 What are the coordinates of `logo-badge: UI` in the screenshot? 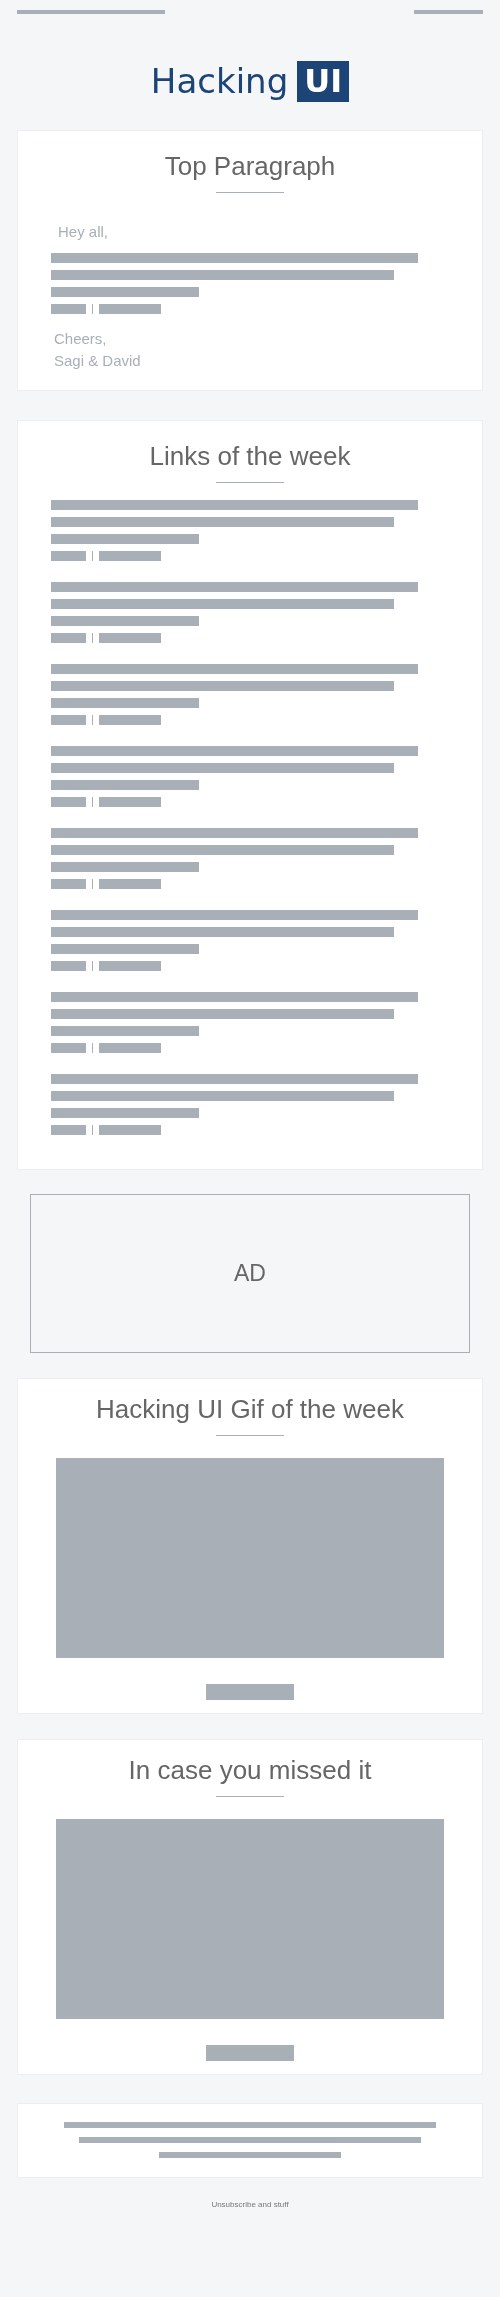 It's located at (323, 81).